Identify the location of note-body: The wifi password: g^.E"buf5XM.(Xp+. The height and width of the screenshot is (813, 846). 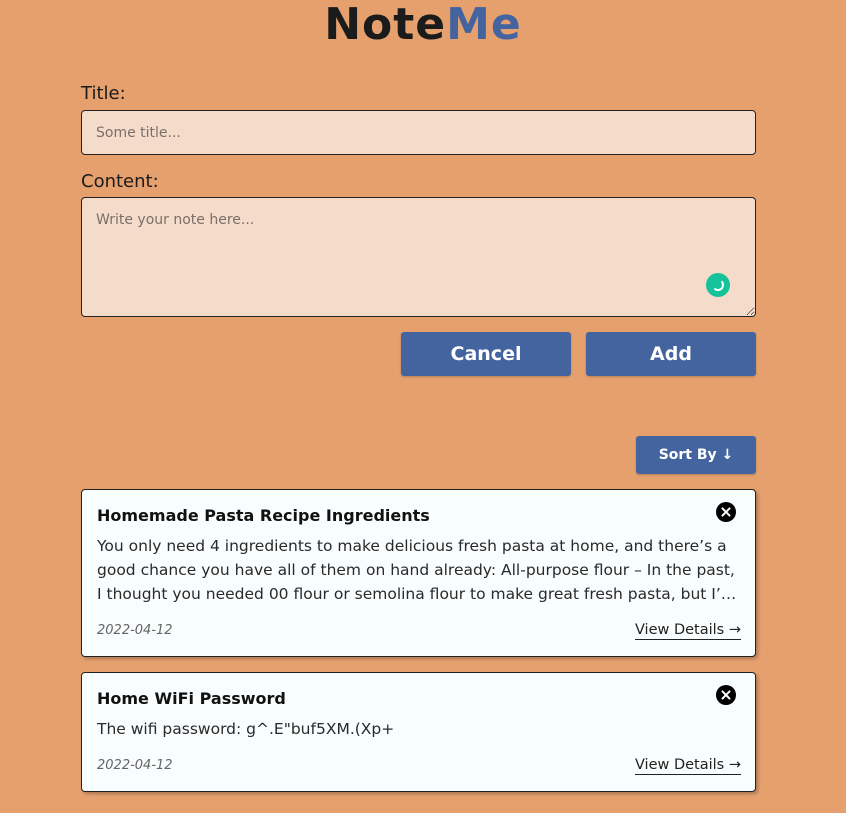
(246, 729).